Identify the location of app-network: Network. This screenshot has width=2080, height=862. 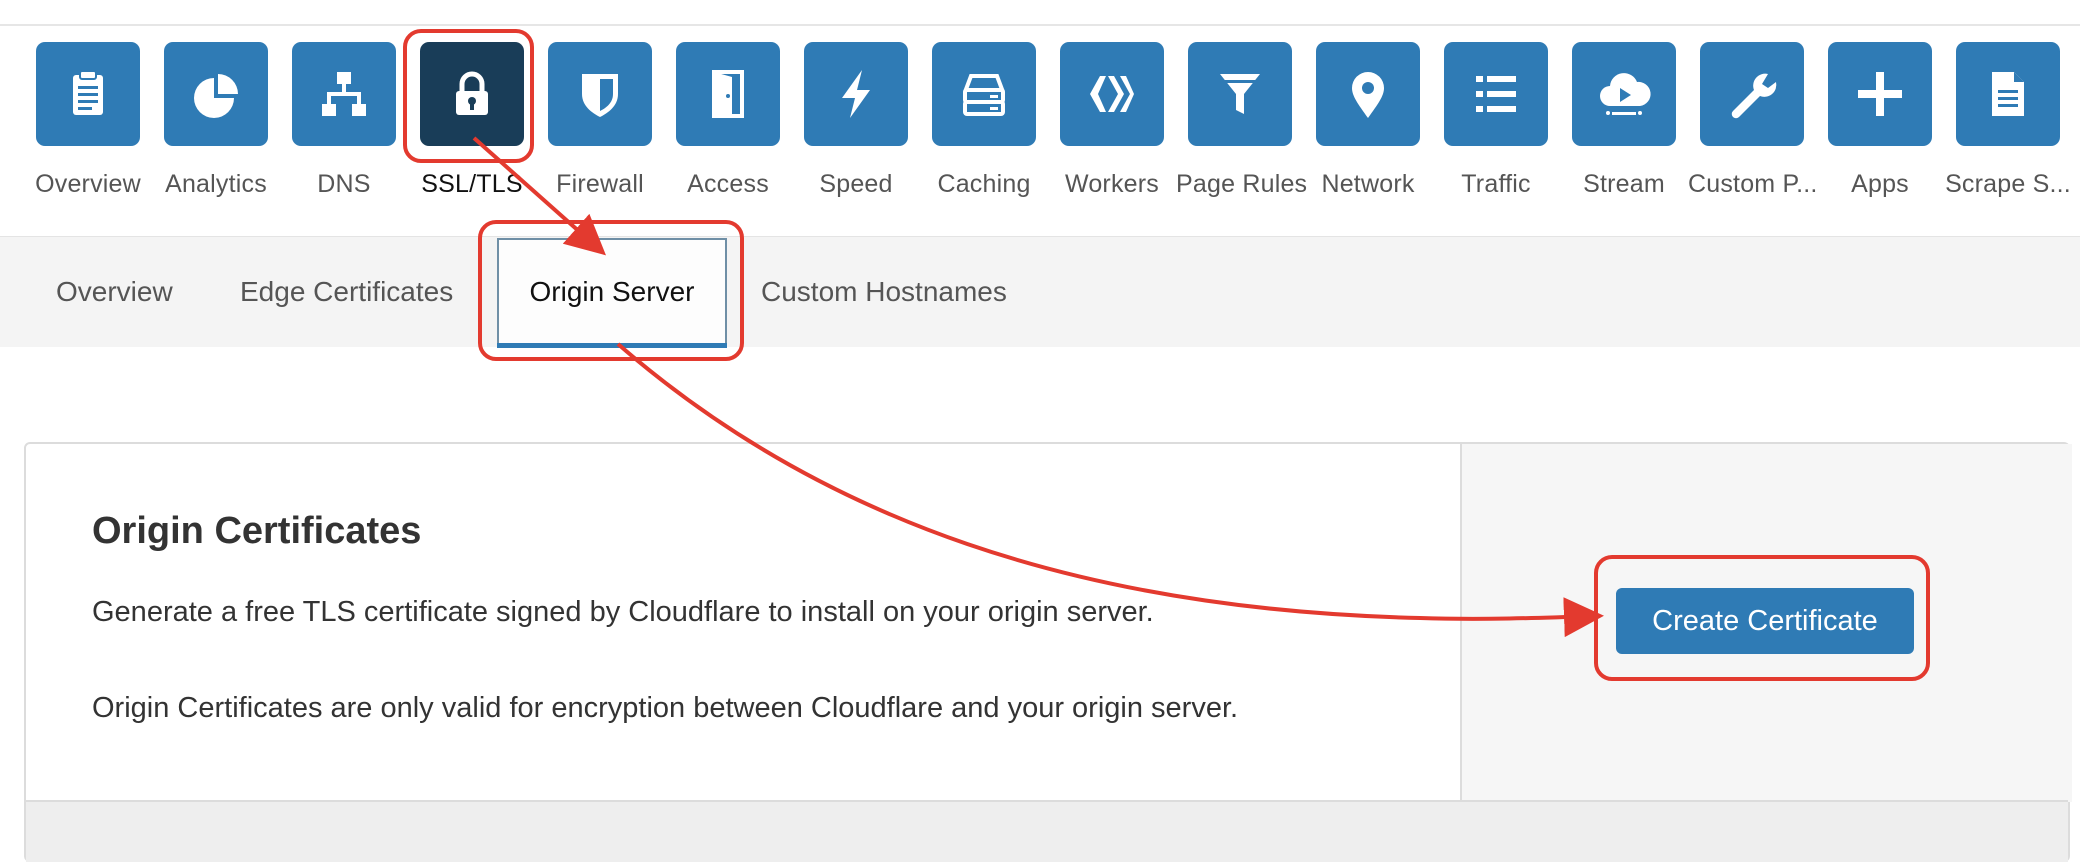
(1368, 120).